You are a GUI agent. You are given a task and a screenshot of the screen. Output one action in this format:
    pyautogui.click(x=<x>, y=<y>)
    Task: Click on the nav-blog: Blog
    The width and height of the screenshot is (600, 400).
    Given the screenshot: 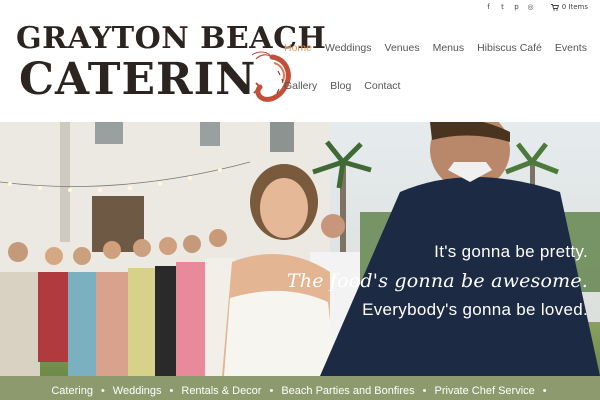 What is the action you would take?
    pyautogui.click(x=340, y=86)
    